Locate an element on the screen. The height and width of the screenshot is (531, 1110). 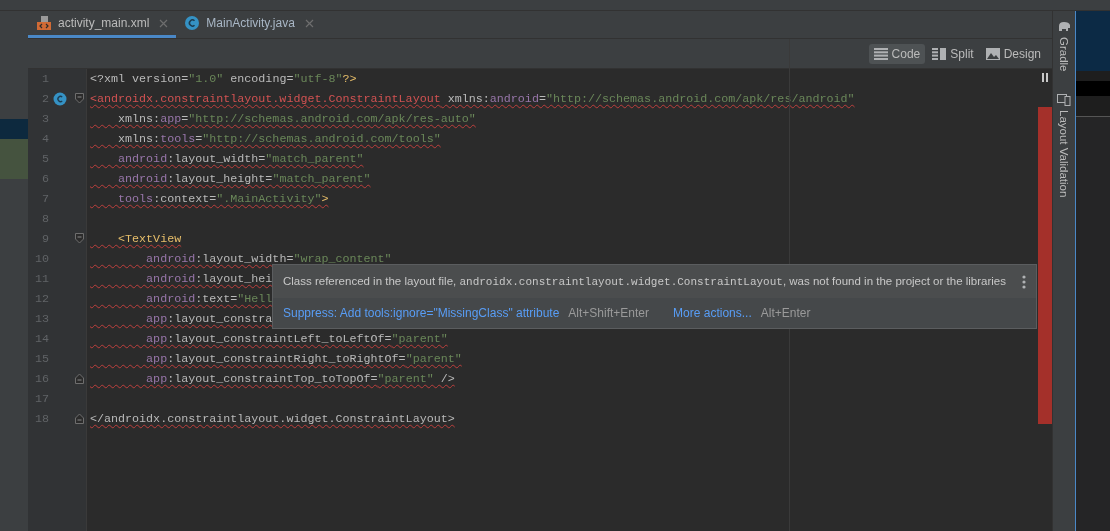
code-line: </androidx.constraintlayout.widget.ConstraintLayout> is located at coordinates (272, 419).